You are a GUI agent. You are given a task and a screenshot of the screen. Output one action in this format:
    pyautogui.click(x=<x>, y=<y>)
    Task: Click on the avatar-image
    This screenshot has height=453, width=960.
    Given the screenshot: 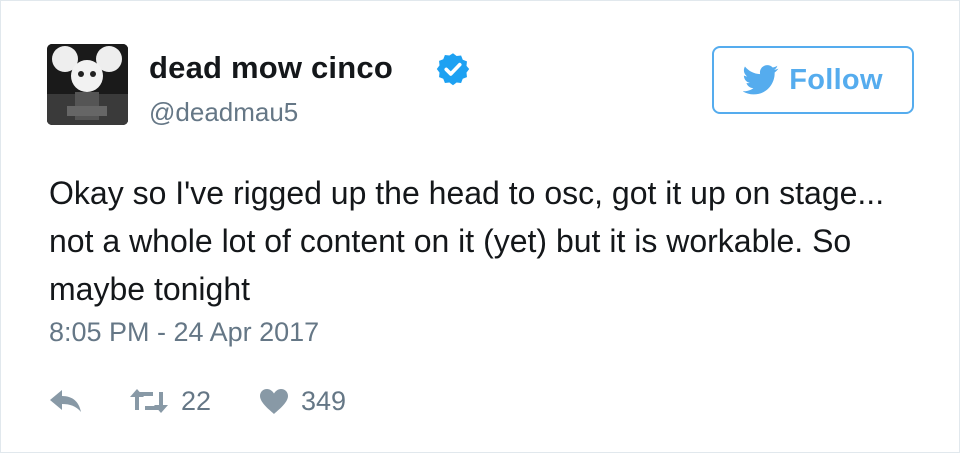 What is the action you would take?
    pyautogui.click(x=87, y=84)
    